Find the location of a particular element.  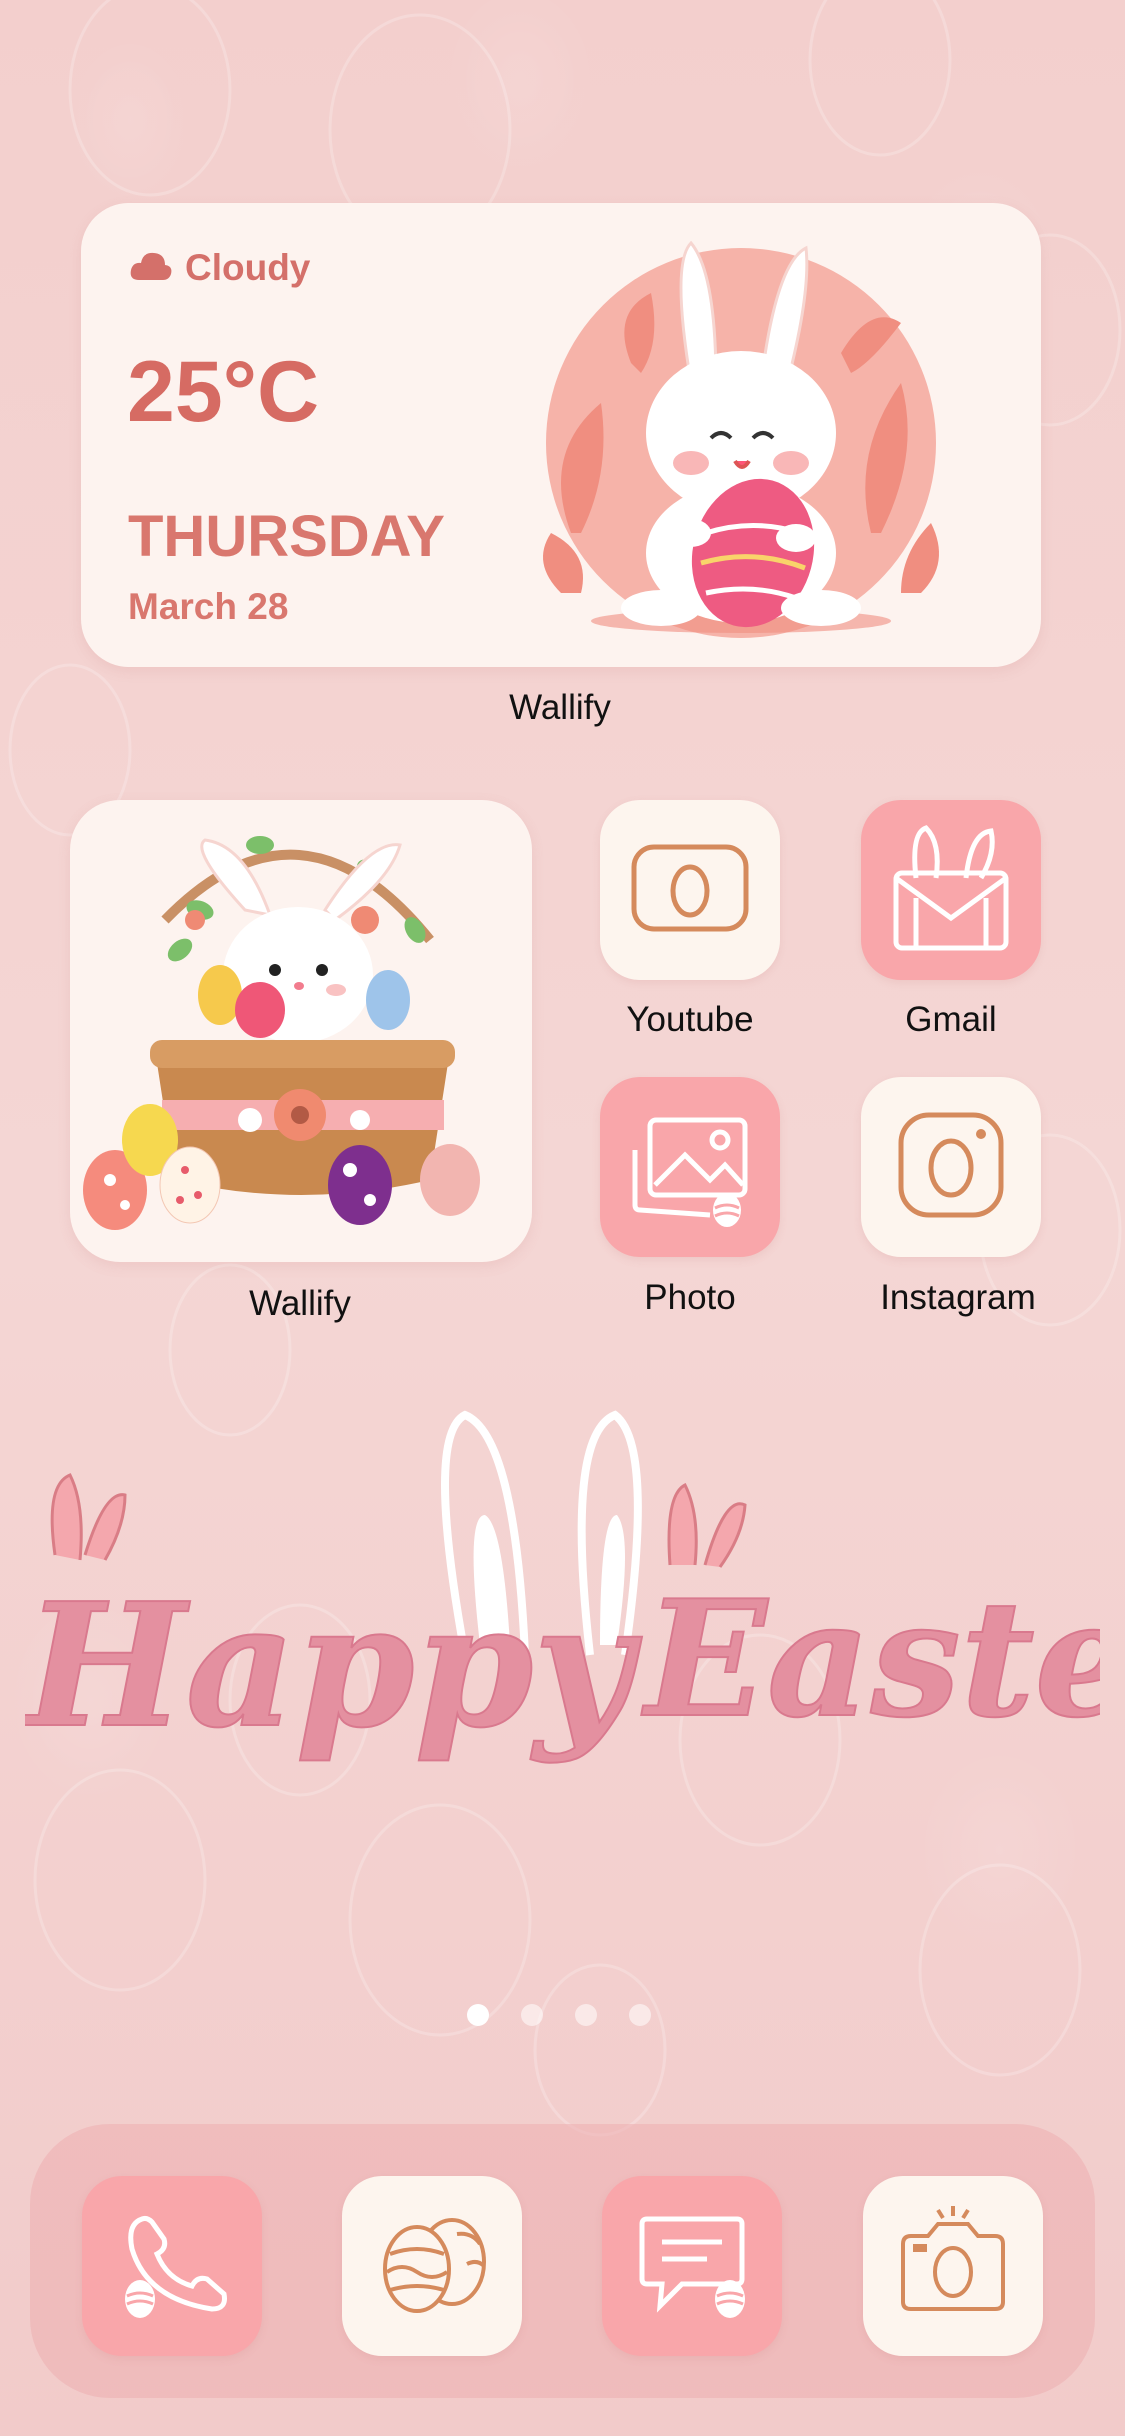

easter-eggs-icon is located at coordinates (432, 2266).